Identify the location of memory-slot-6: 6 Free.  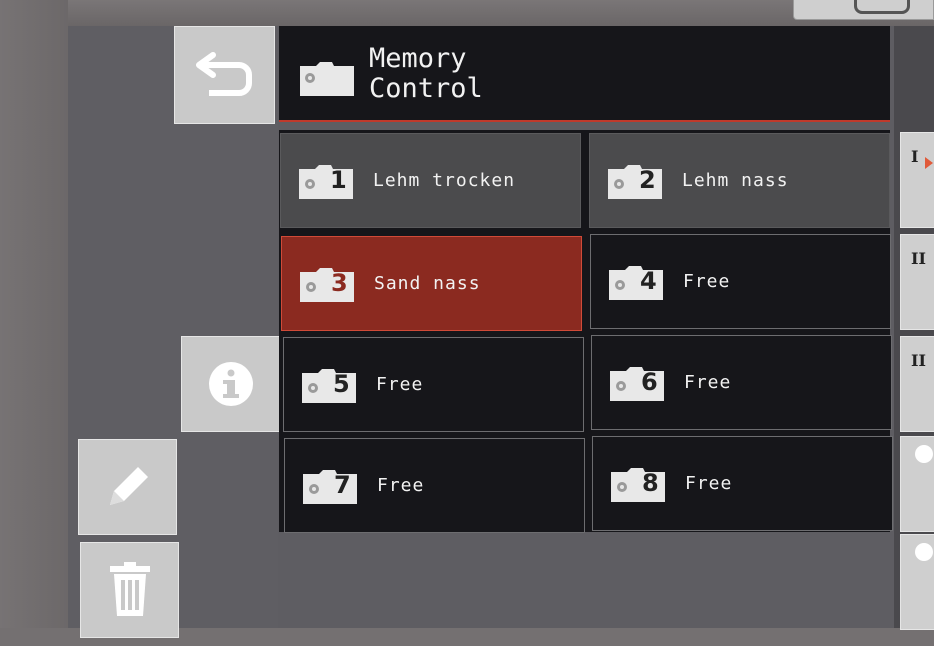
(741, 382).